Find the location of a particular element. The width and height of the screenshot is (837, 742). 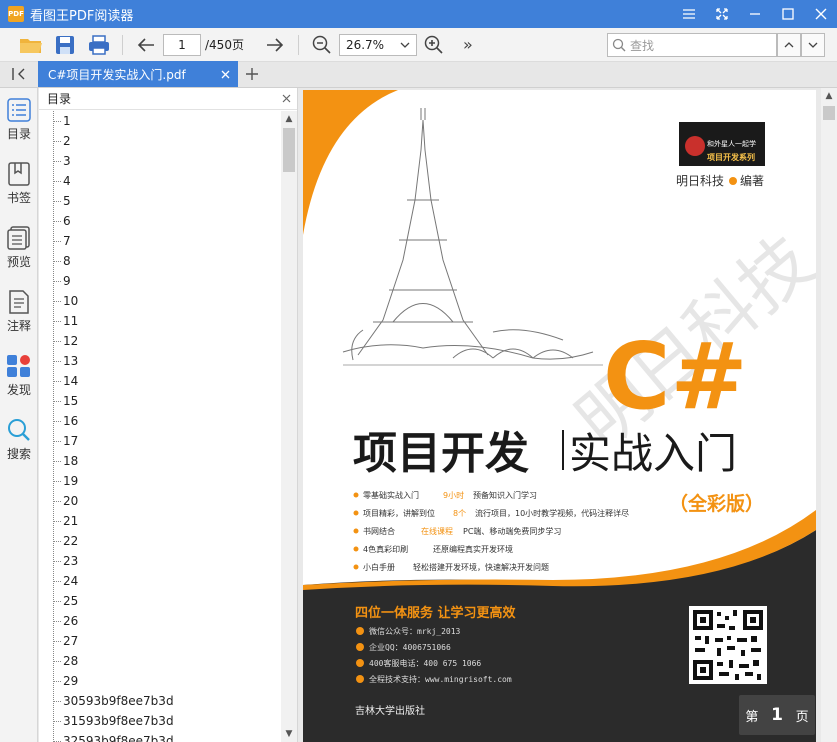

eiffel-tower-illustration is located at coordinates (472, 237).